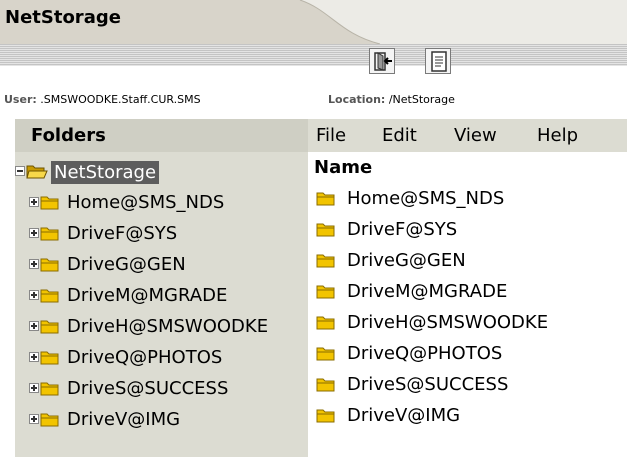 The height and width of the screenshot is (457, 627). I want to click on tree-item-label: DriveQ@PHOTOS, so click(144, 357).